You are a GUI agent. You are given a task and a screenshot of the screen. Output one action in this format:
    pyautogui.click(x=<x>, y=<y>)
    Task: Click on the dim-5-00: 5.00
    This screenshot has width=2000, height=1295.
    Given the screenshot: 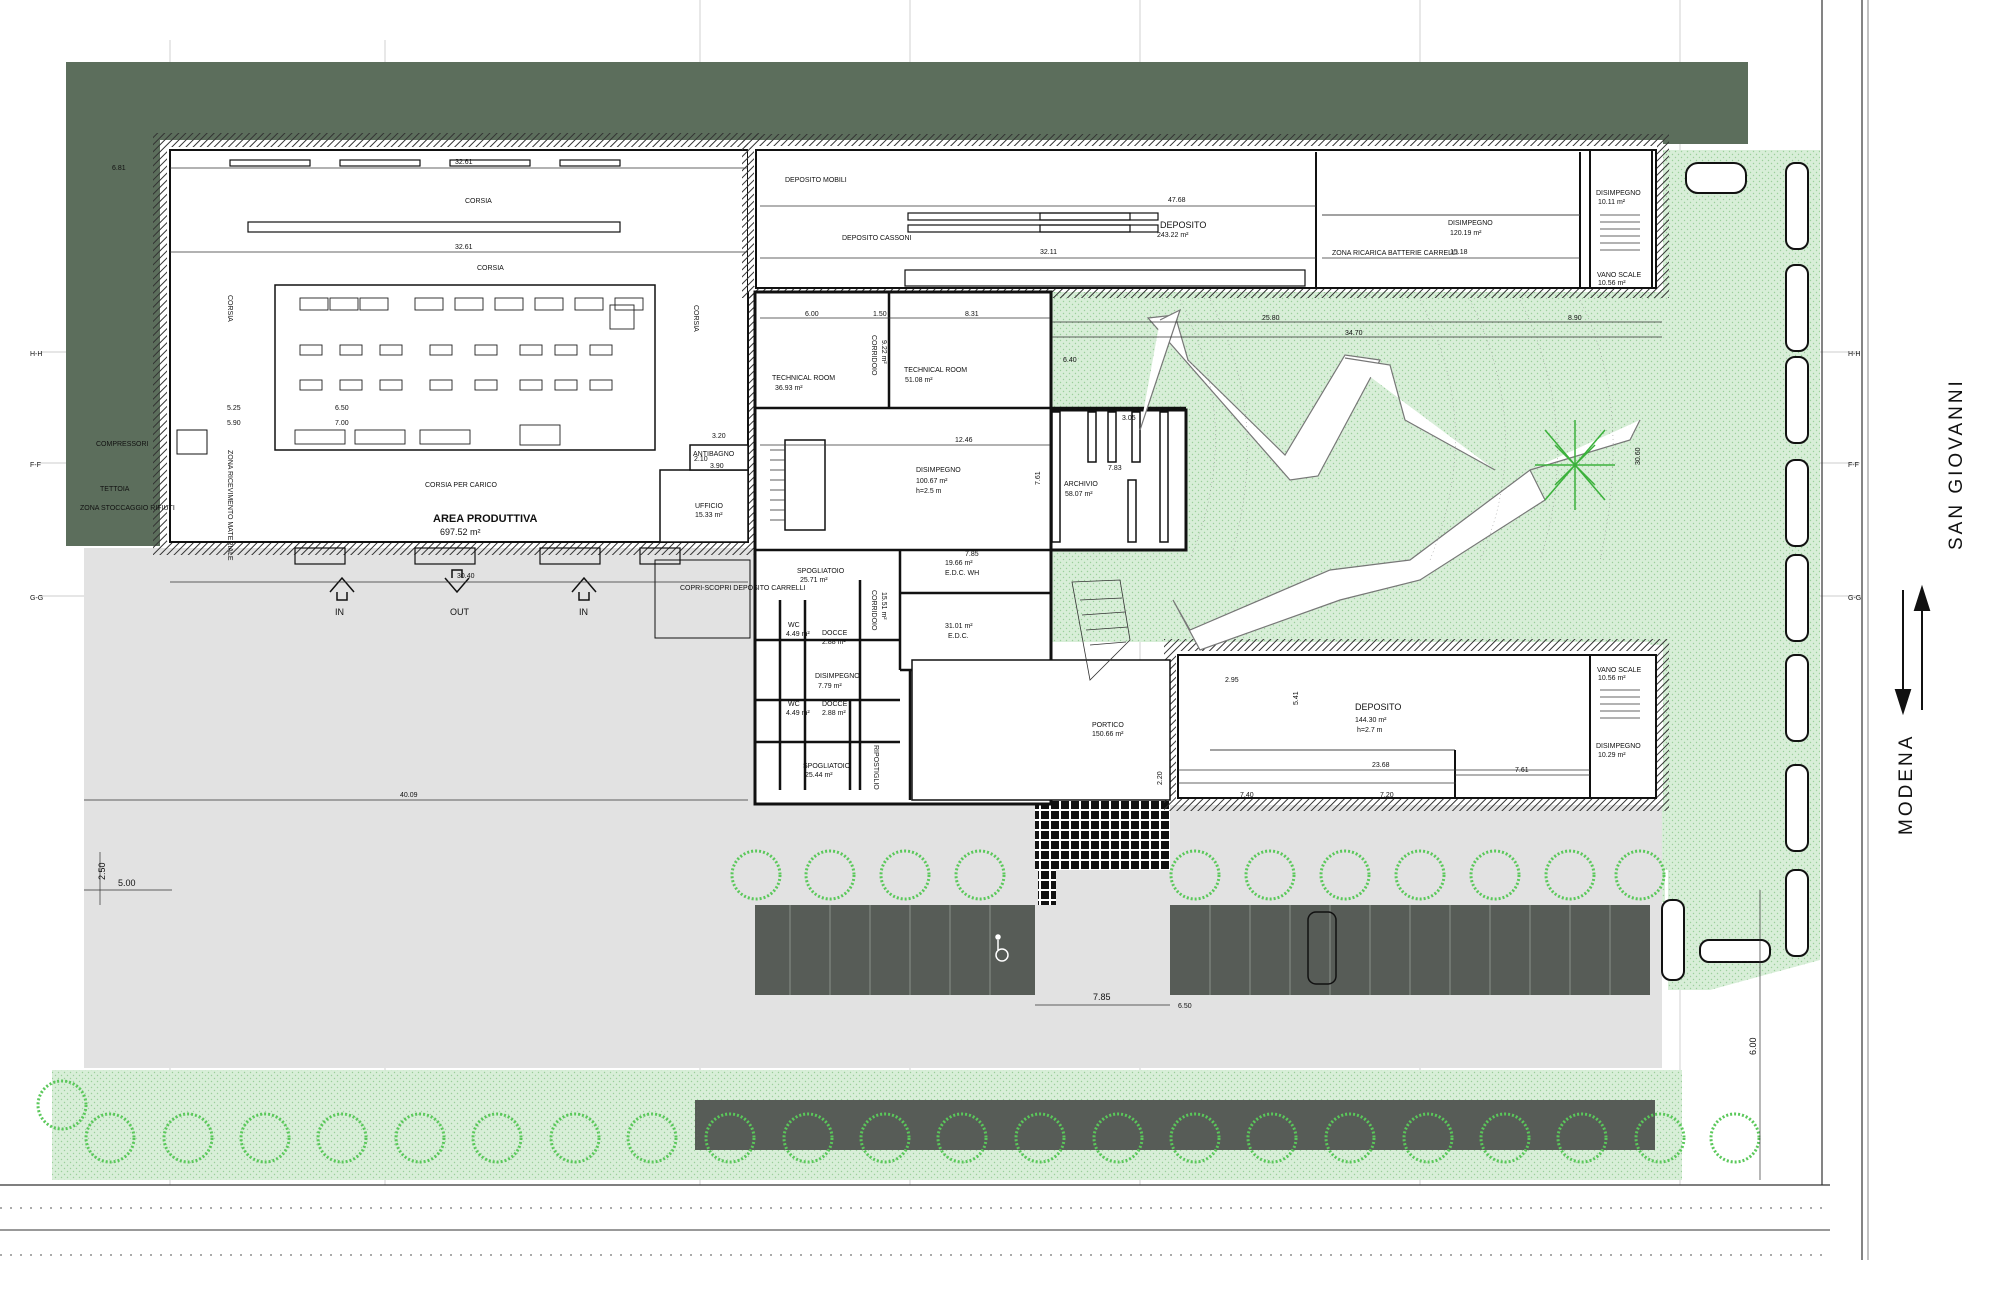 What is the action you would take?
    pyautogui.click(x=127, y=883)
    